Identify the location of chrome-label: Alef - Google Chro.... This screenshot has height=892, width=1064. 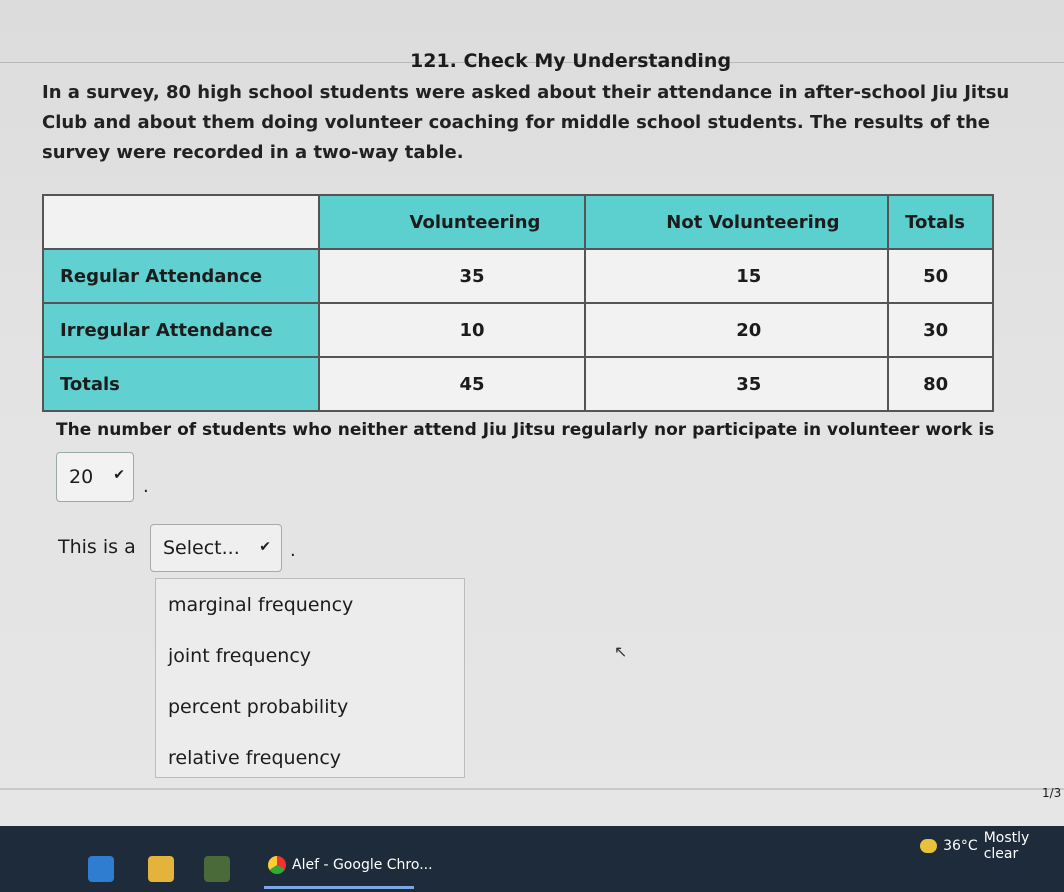
(362, 865).